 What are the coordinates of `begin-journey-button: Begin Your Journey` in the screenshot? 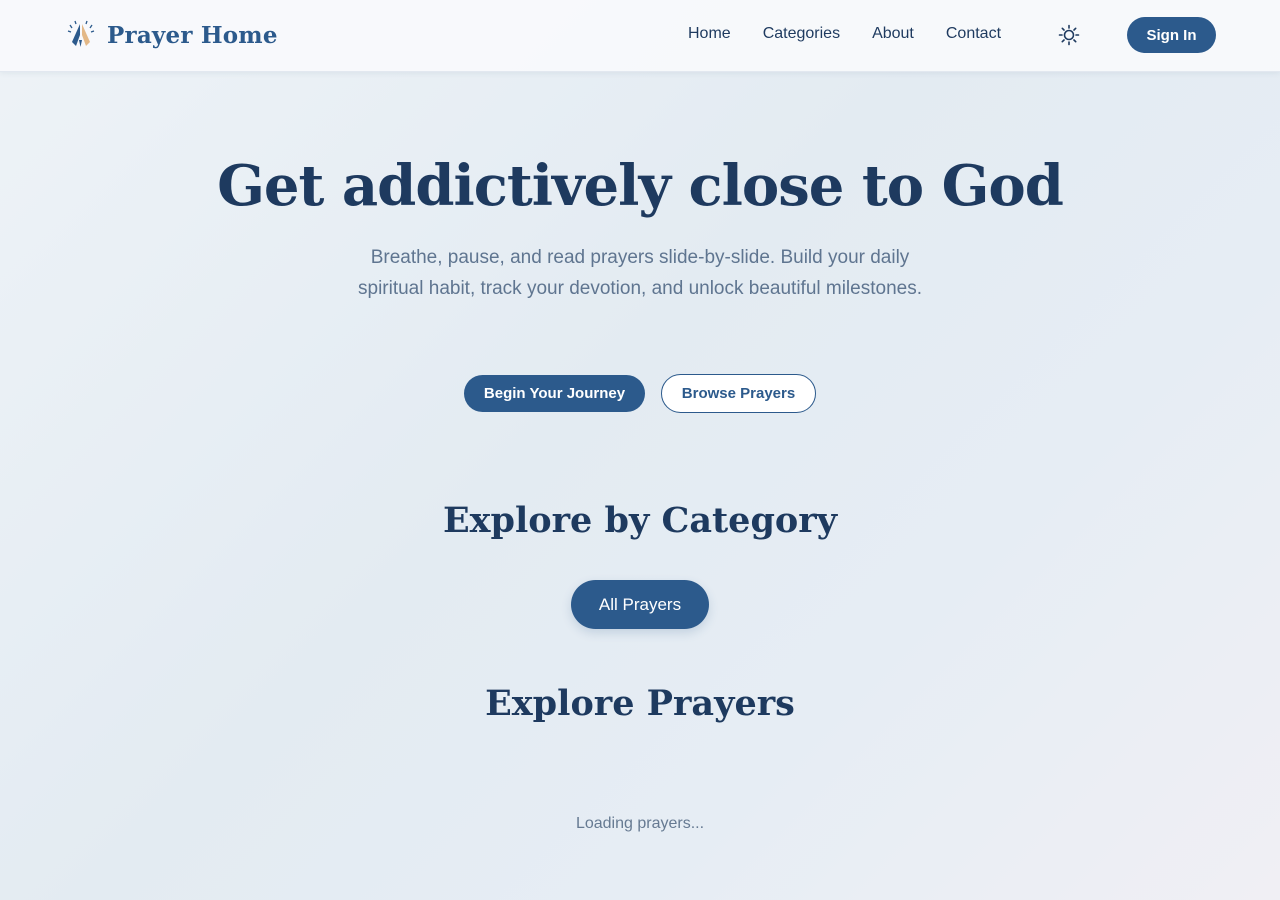 It's located at (554, 393).